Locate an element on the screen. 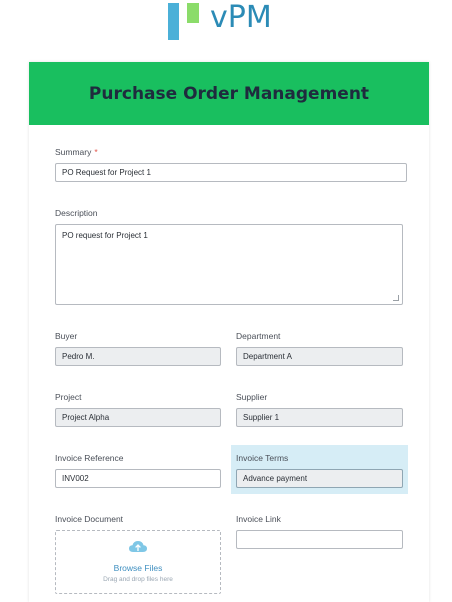 The image size is (452, 602). logo-bar-blue is located at coordinates (173, 21).